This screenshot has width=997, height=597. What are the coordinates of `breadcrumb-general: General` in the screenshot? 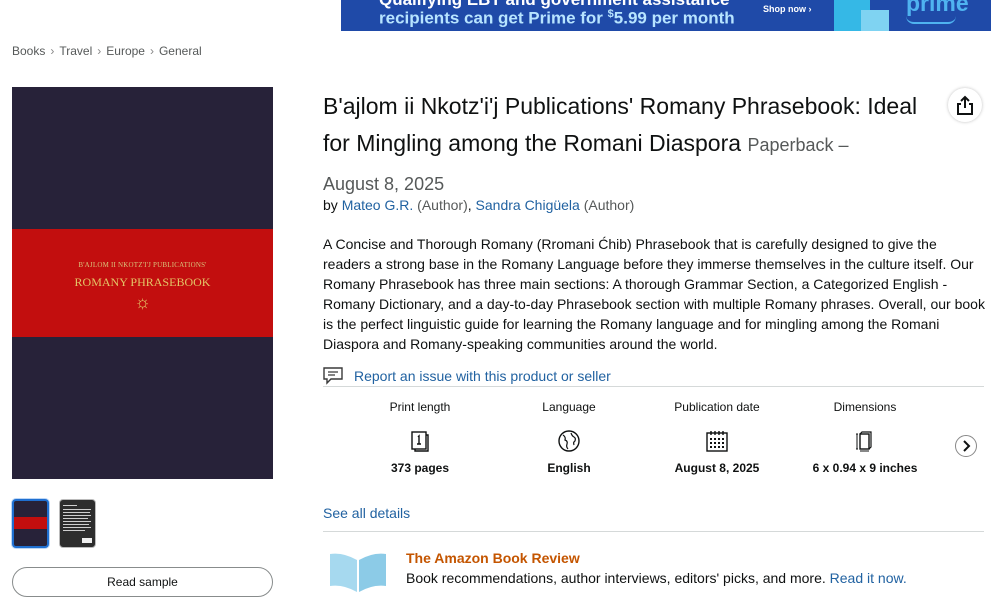 It's located at (180, 51).